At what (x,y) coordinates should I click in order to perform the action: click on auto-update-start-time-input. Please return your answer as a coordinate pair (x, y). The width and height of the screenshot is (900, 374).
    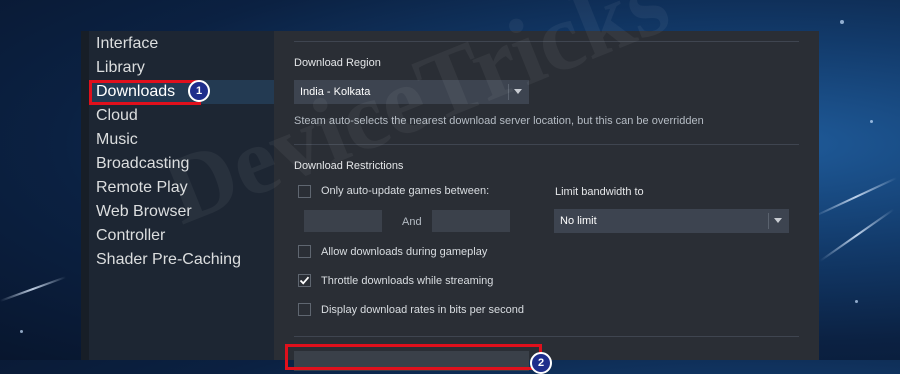
    Looking at the image, I should click on (343, 221).